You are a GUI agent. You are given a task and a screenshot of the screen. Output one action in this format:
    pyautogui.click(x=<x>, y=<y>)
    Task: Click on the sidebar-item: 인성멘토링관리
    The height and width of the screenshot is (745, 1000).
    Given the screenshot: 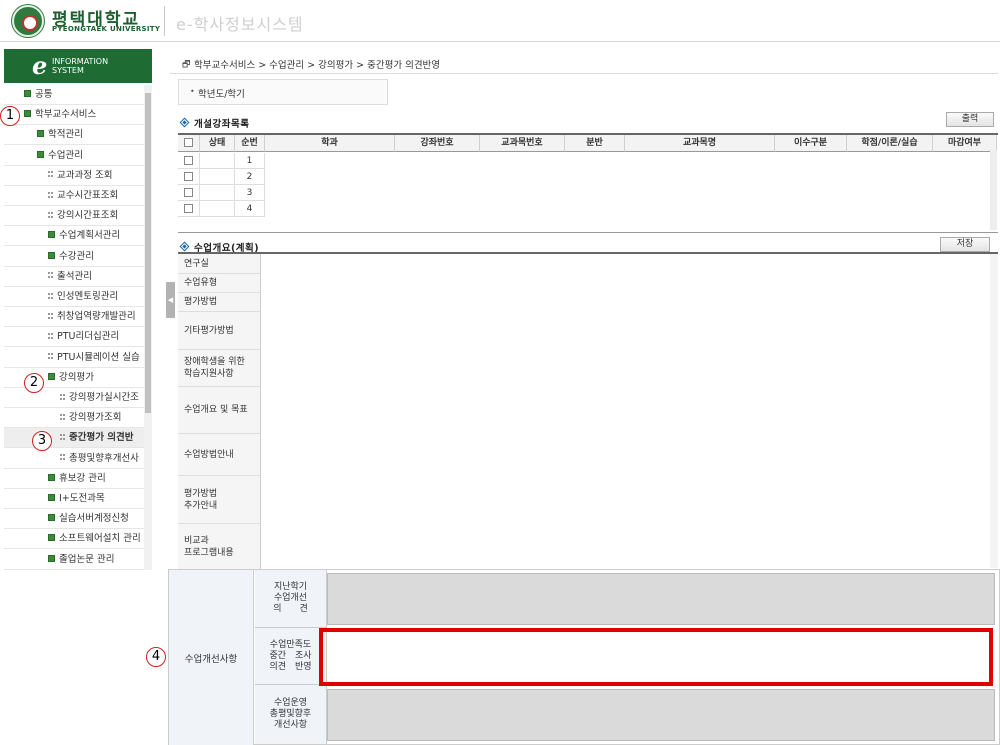 What is the action you would take?
    pyautogui.click(x=74, y=297)
    